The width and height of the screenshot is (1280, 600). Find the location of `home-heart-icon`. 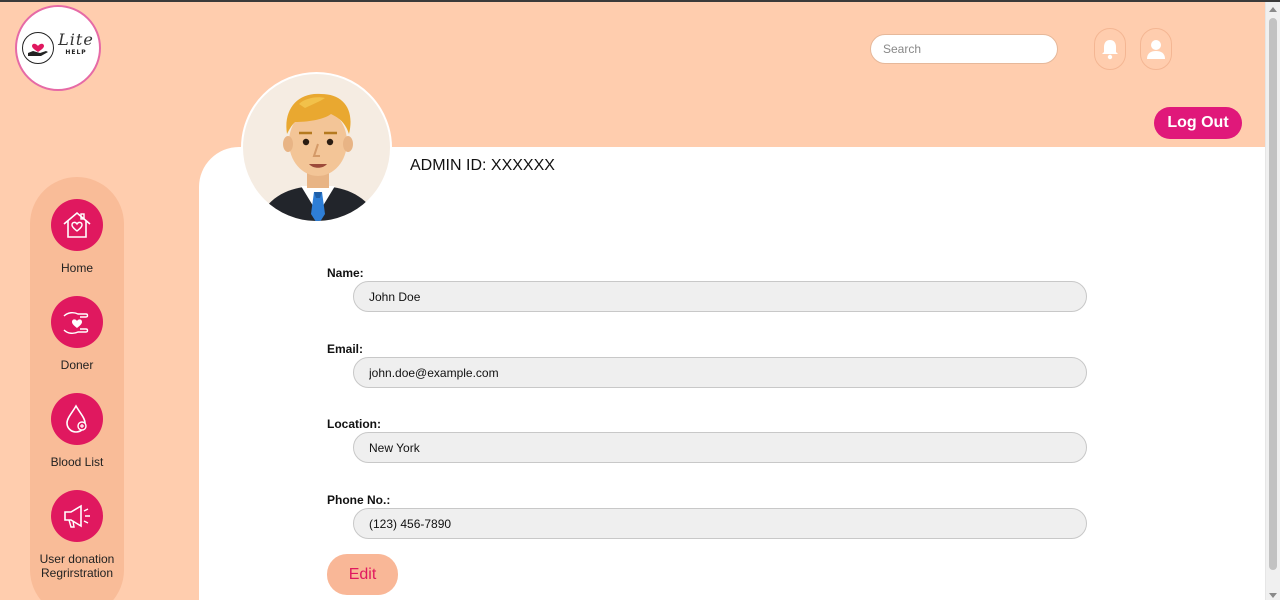

home-heart-icon is located at coordinates (77, 225).